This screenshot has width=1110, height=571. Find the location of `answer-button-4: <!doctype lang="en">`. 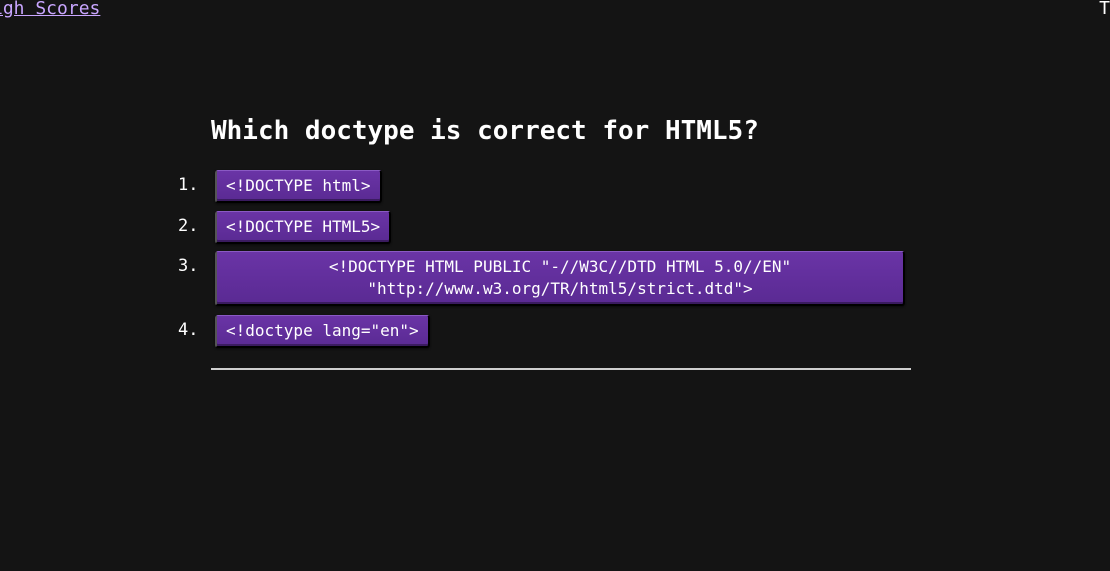

answer-button-4: <!doctype lang="en"> is located at coordinates (322, 331).